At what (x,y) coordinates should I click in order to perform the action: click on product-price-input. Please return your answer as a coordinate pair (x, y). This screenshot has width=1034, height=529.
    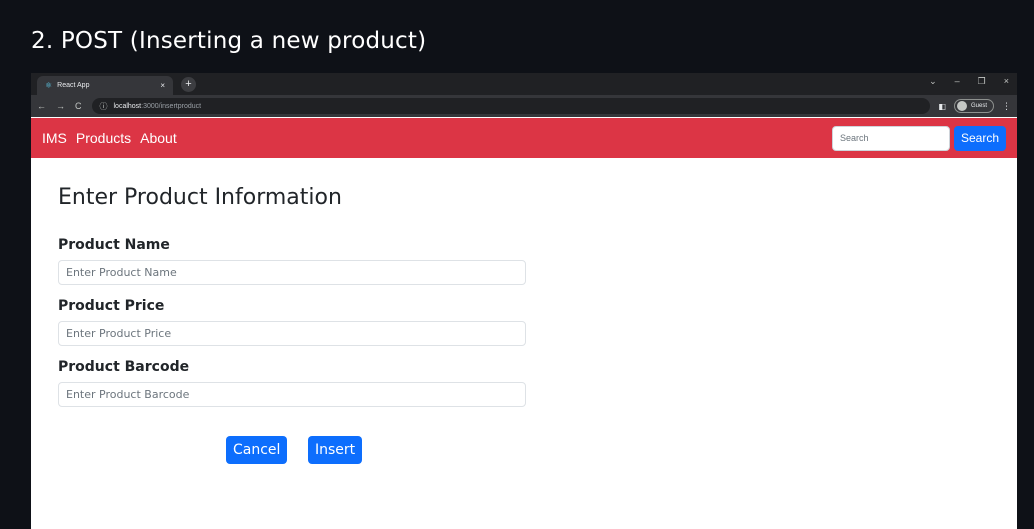
    Looking at the image, I should click on (292, 333).